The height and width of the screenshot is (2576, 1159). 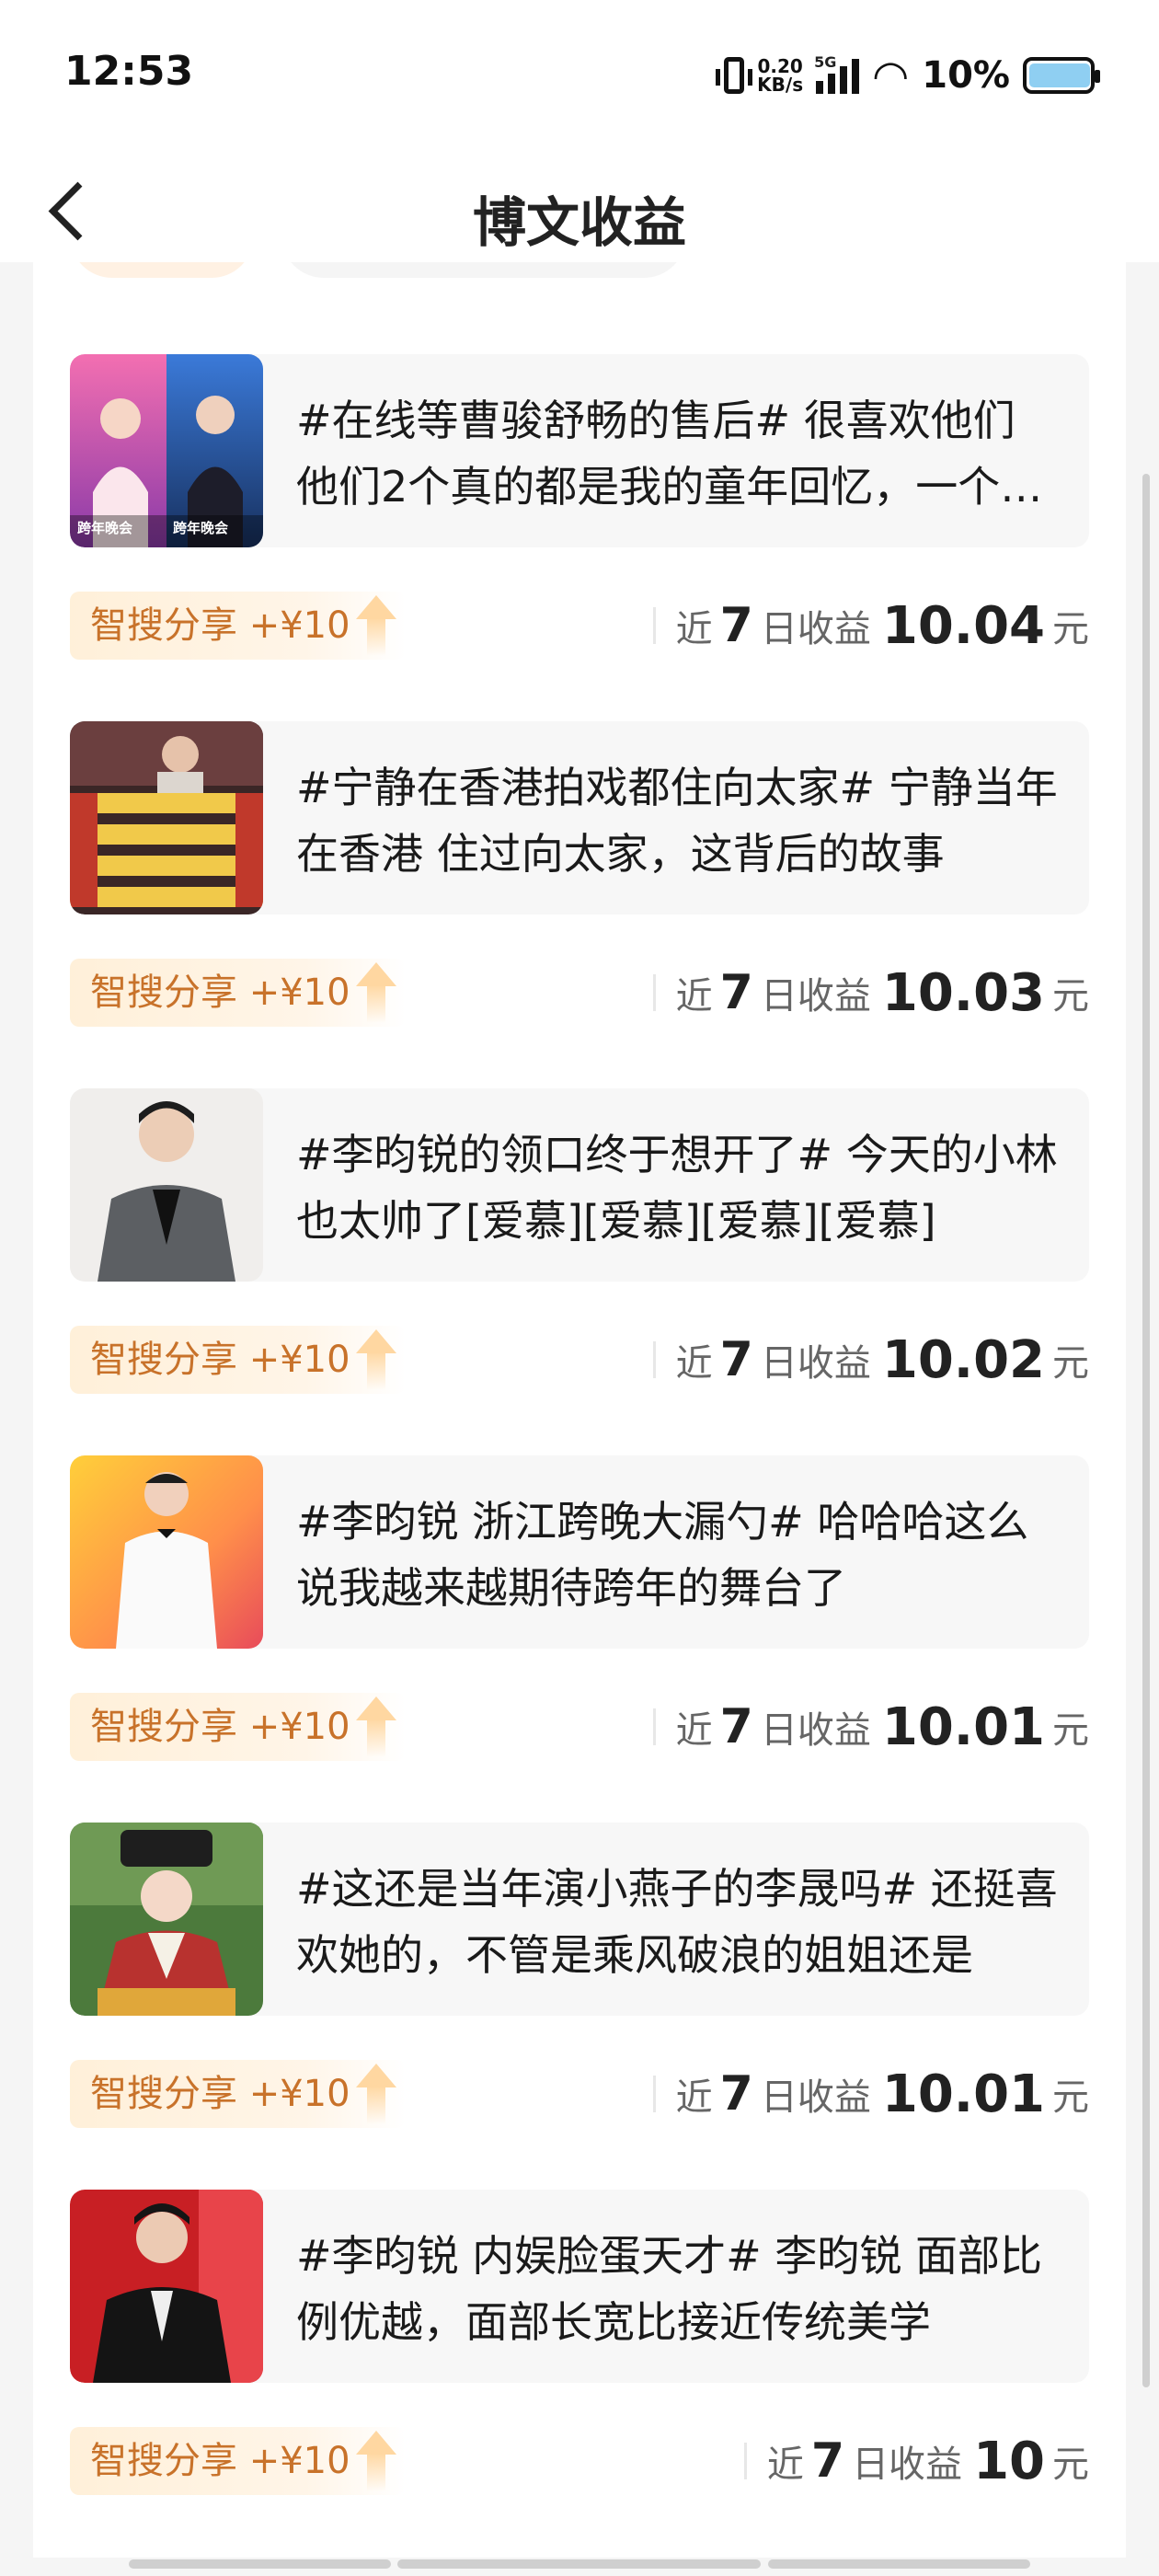 What do you see at coordinates (677, 1188) in the screenshot?
I see `post-text: #李昀锐的领口终于想开了# 今天的小林也太帅了[爱慕][爱慕][爱慕][爱慕]` at bounding box center [677, 1188].